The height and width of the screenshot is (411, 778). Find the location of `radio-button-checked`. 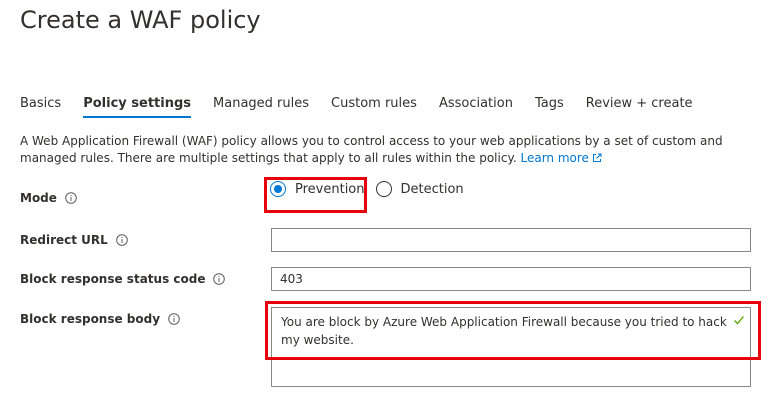

radio-button-checked is located at coordinates (278, 189).